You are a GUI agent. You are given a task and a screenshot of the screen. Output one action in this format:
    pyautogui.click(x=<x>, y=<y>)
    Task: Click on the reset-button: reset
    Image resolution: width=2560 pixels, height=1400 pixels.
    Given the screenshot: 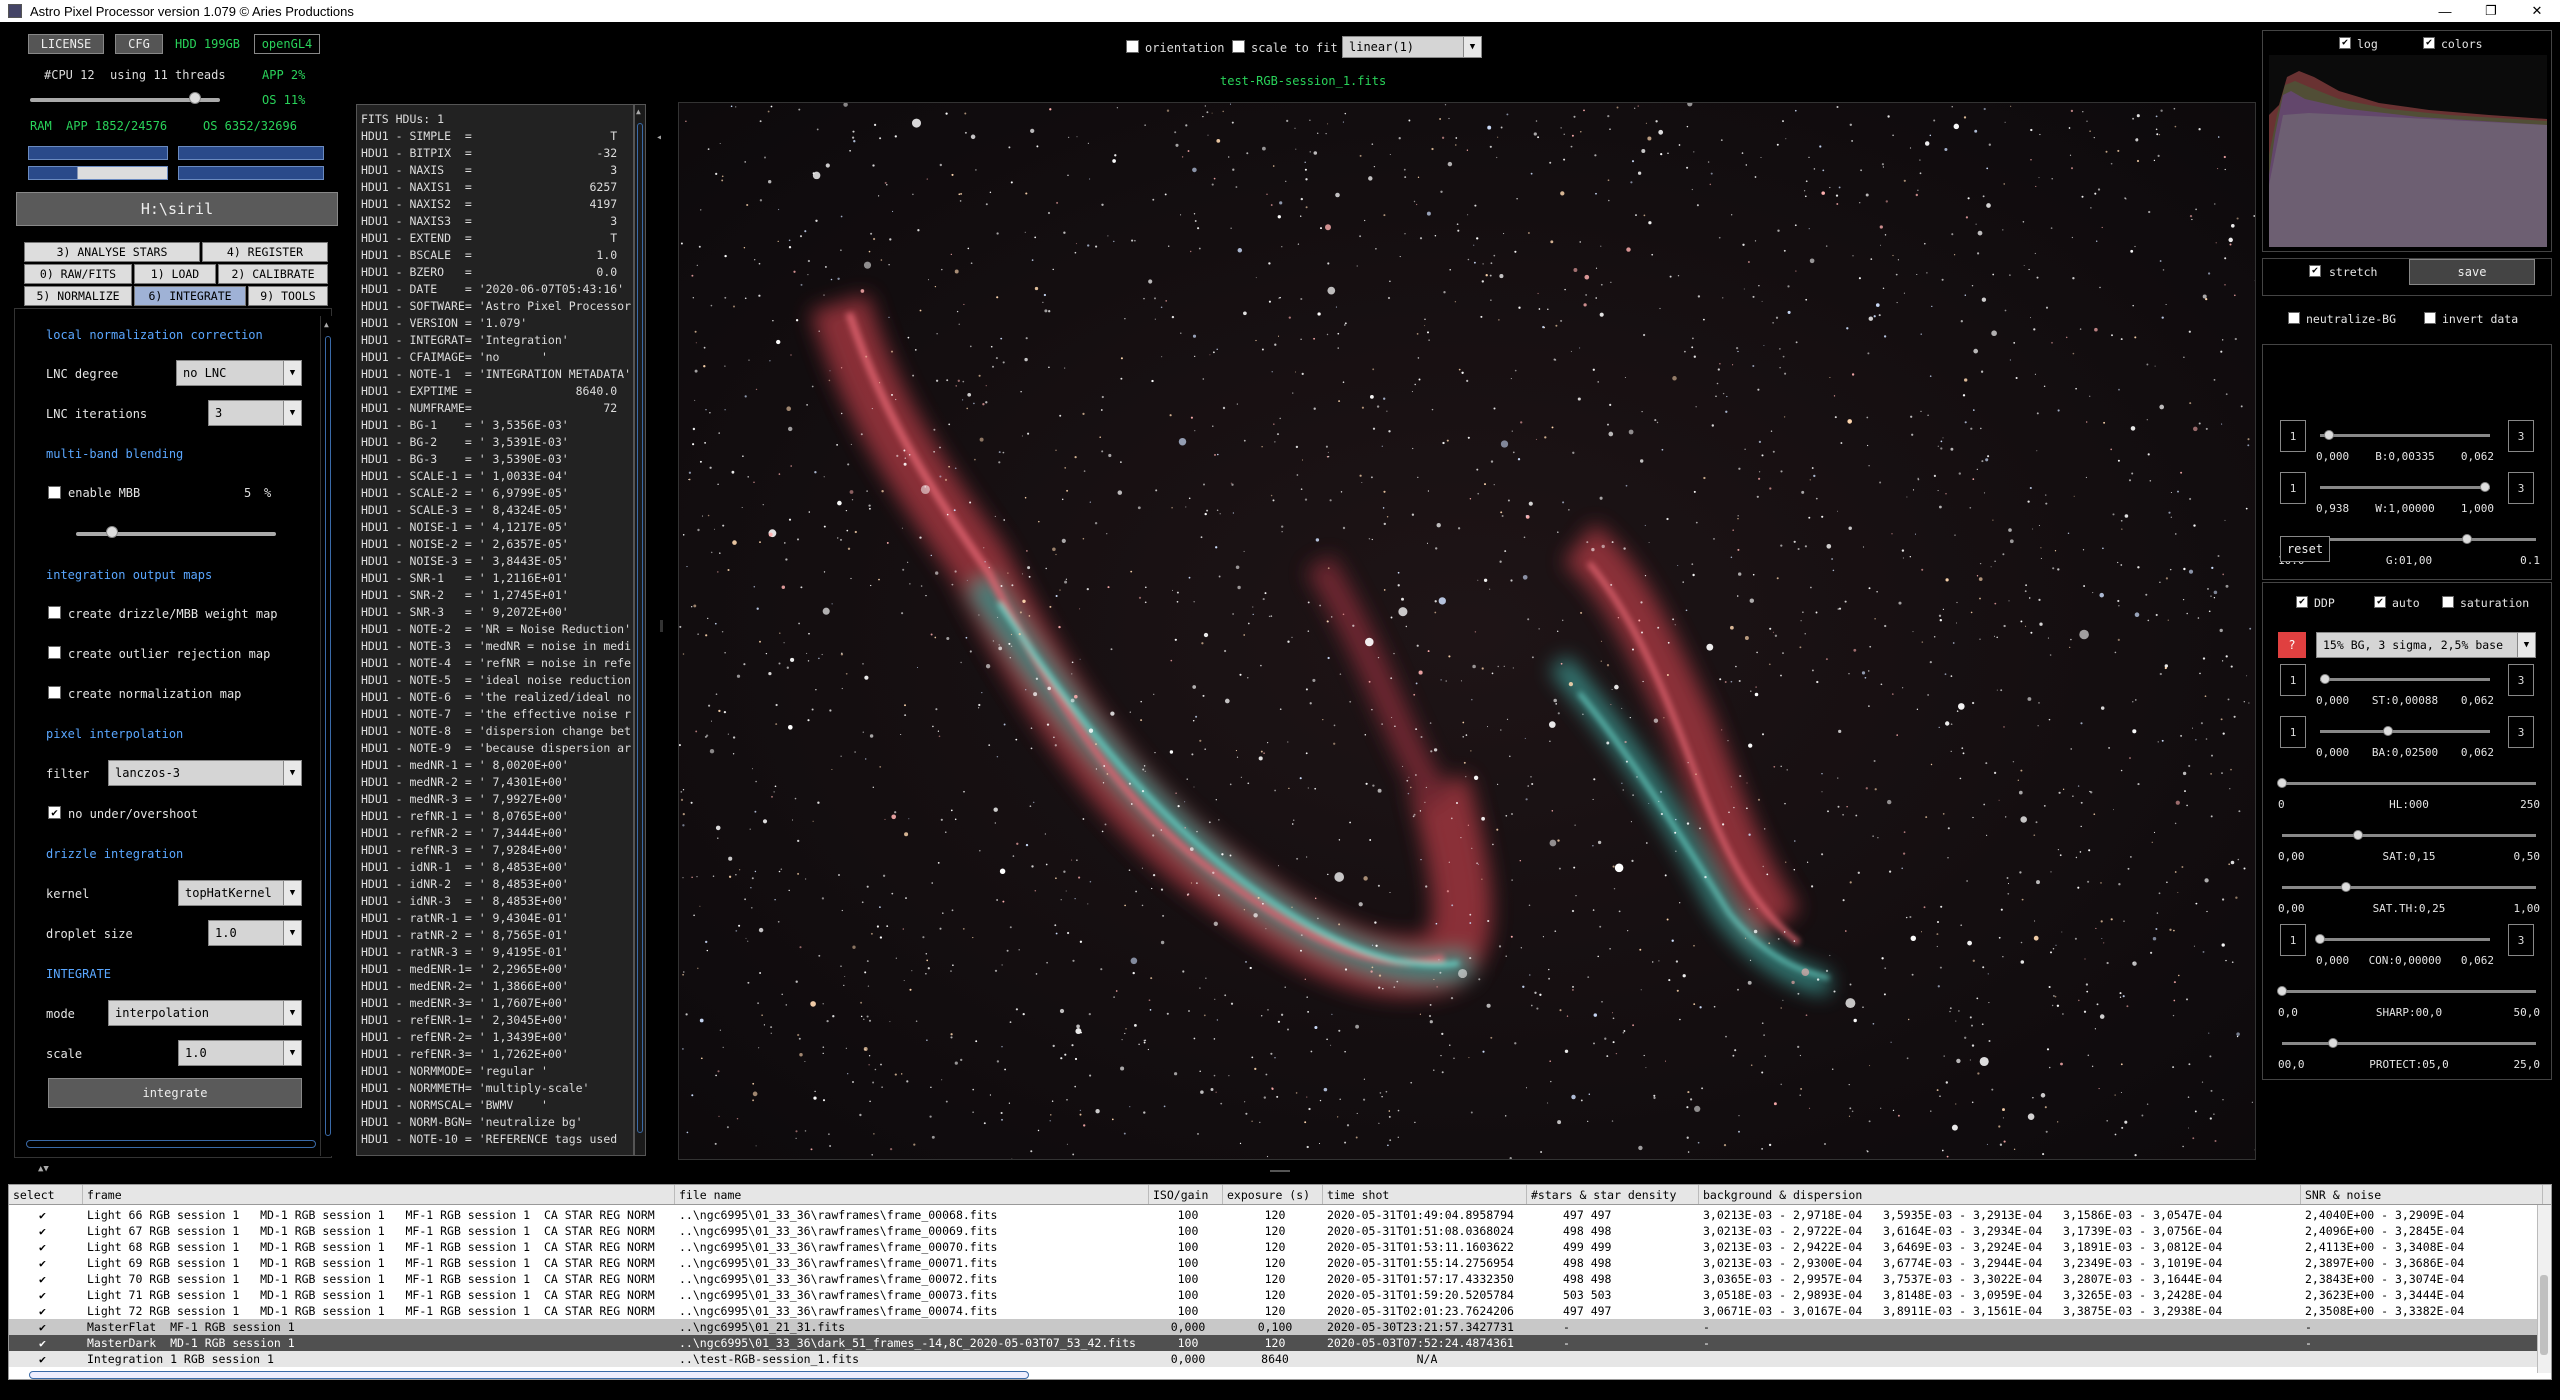 What is the action you would take?
    pyautogui.click(x=2305, y=549)
    